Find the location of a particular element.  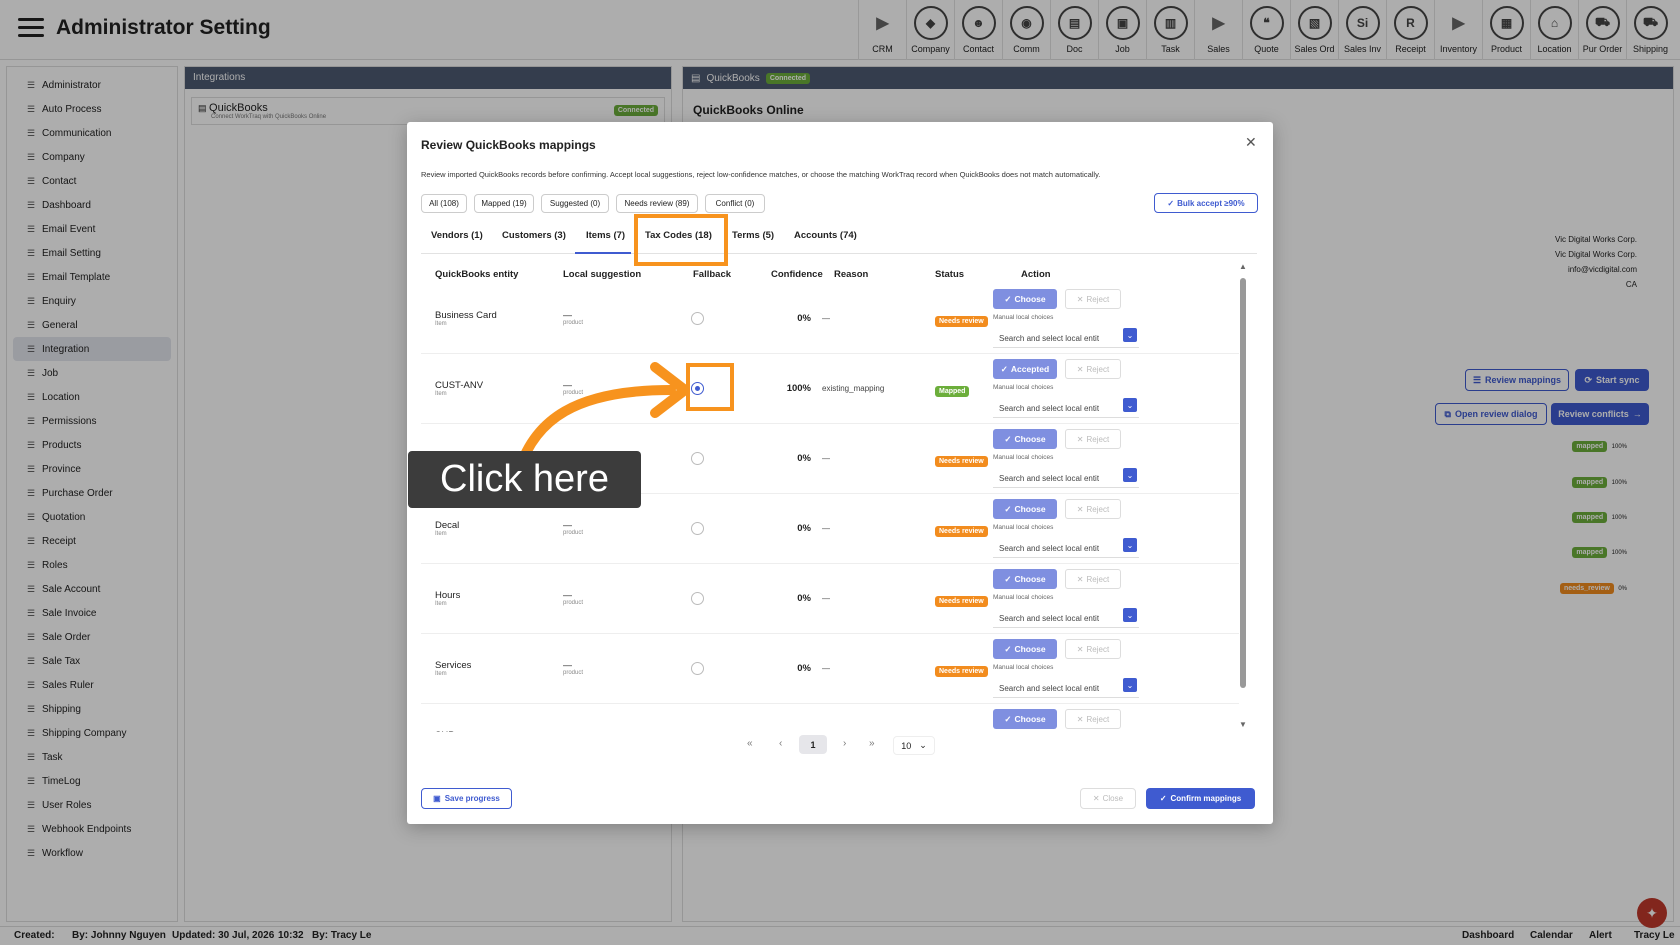

close-button: ✕ Close is located at coordinates (1108, 798).